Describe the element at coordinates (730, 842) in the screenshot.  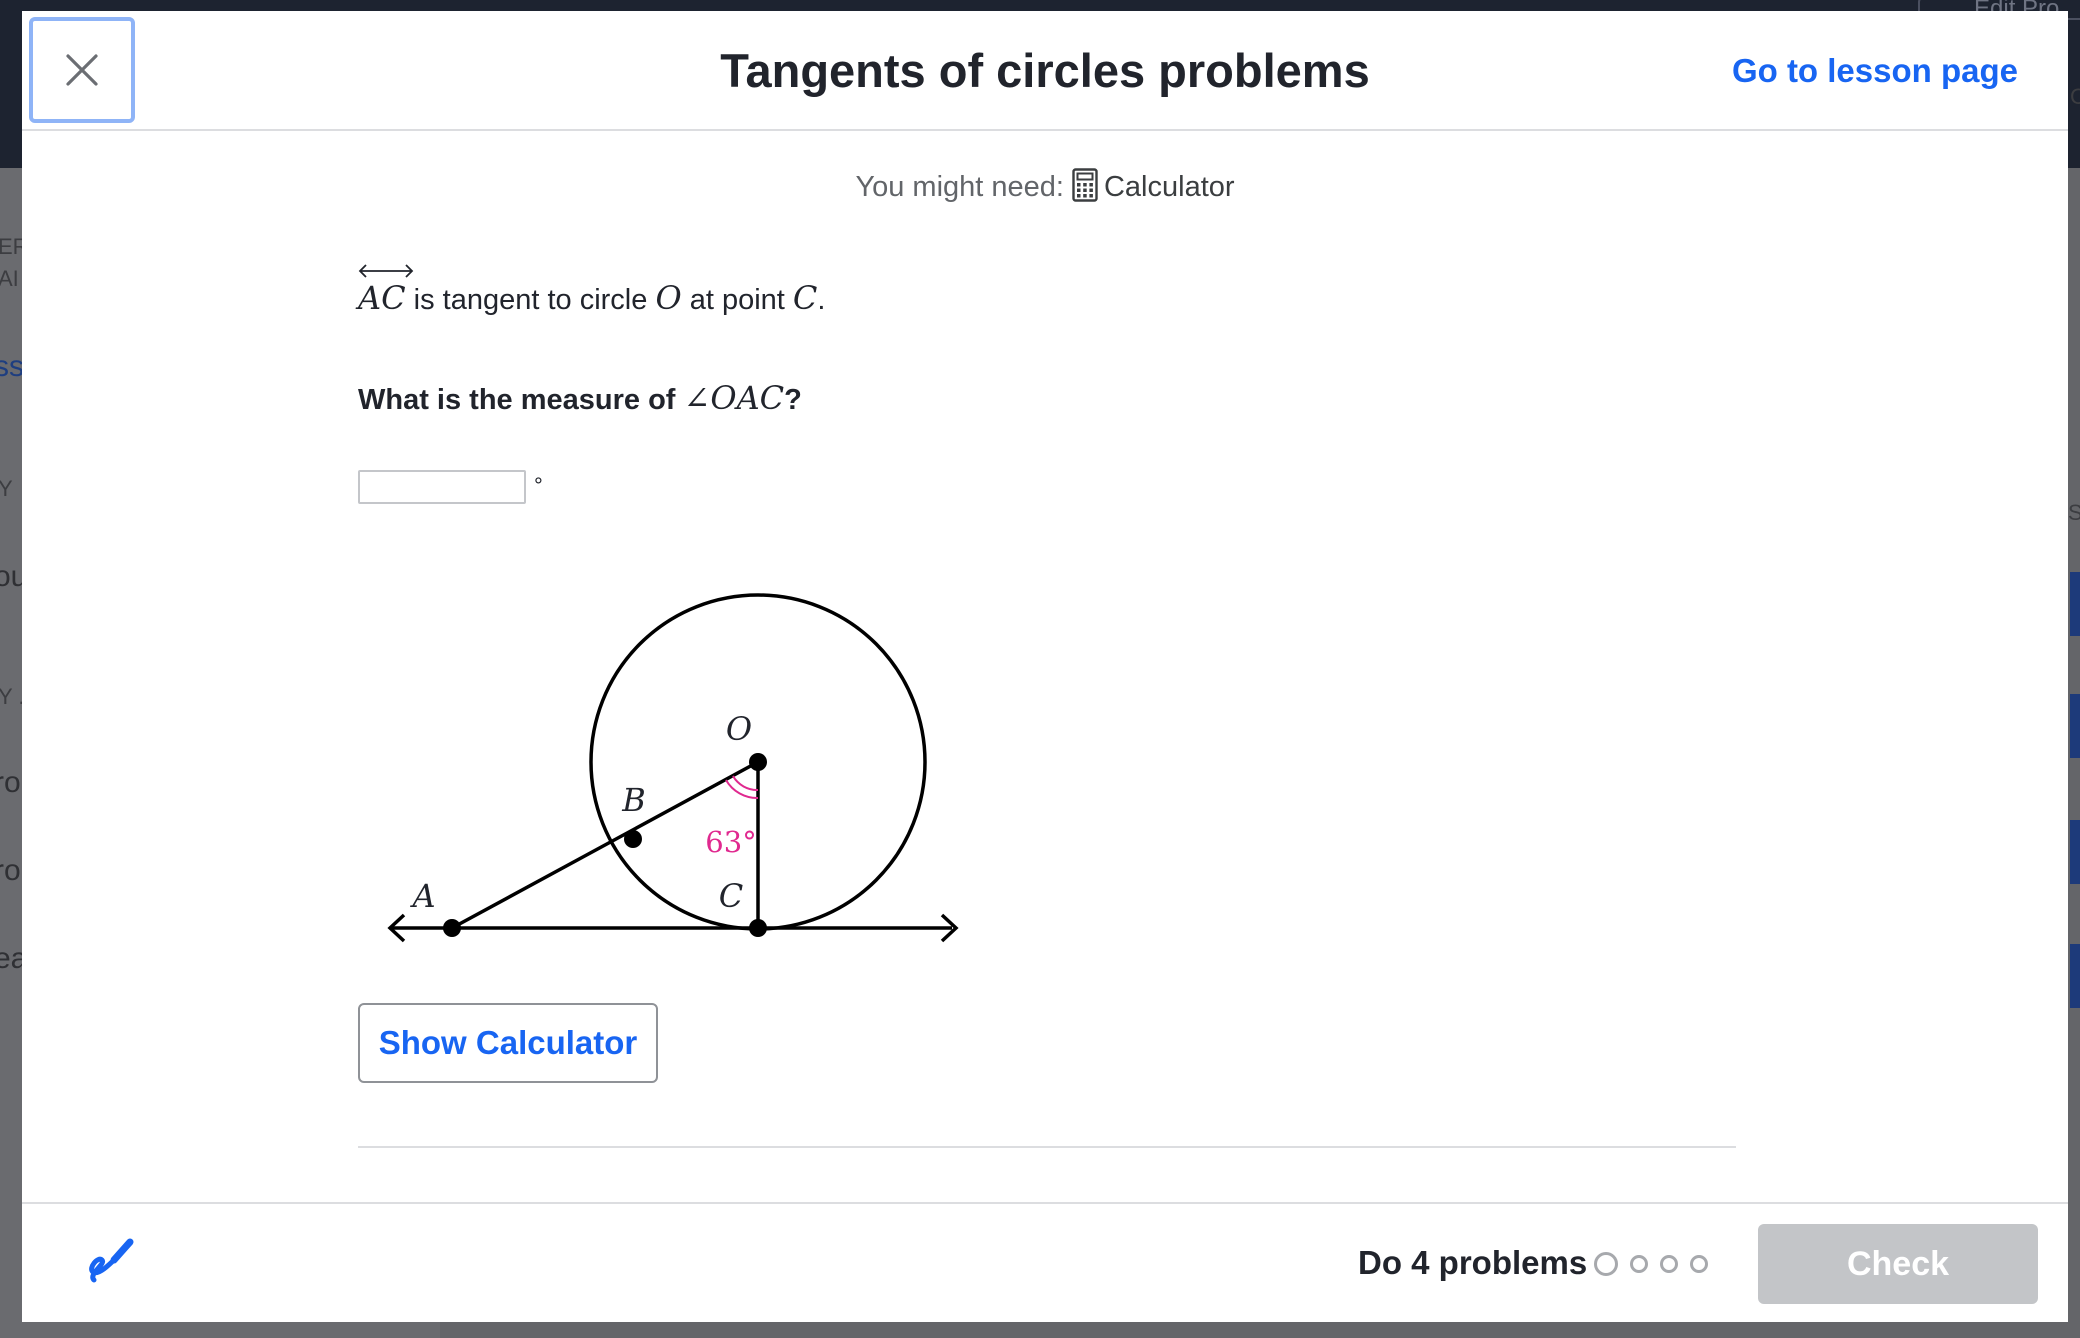
I see `angle-label: 63°` at that location.